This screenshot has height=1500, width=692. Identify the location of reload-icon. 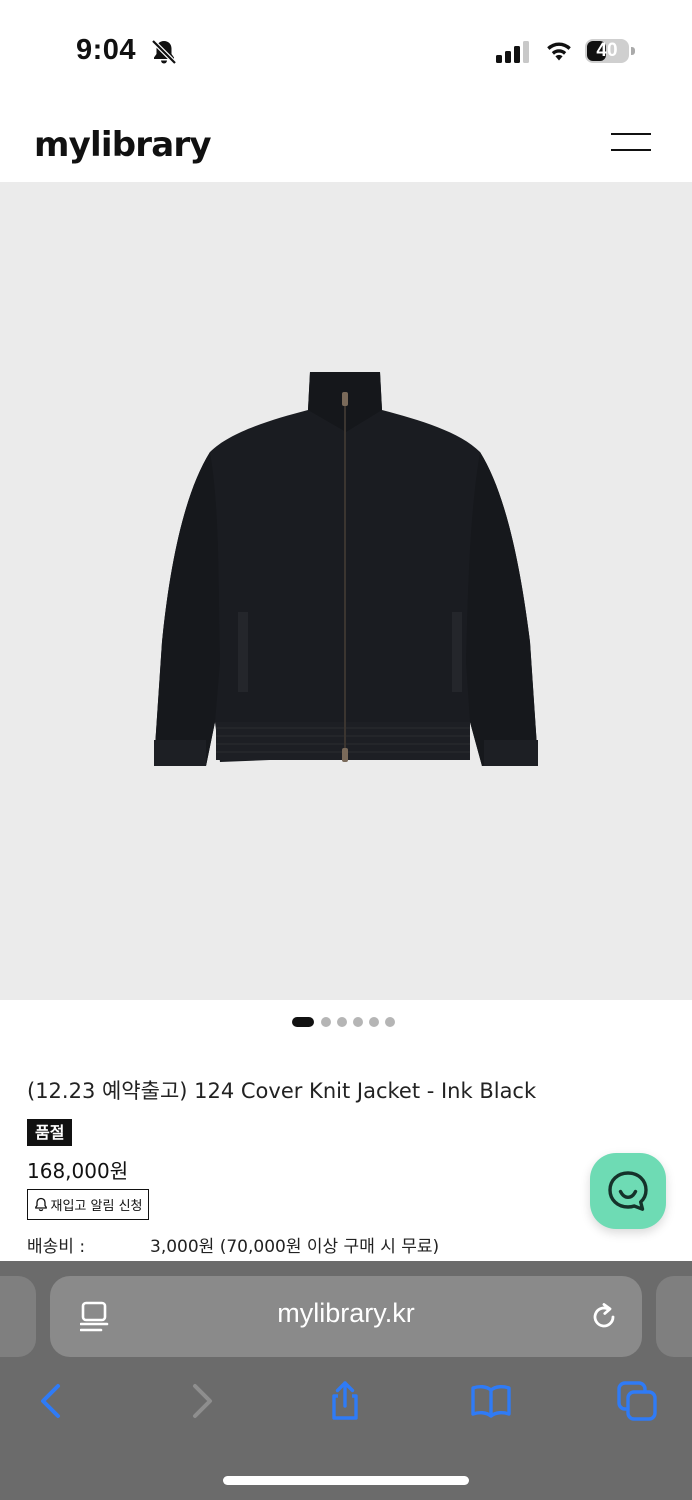
(604, 1316).